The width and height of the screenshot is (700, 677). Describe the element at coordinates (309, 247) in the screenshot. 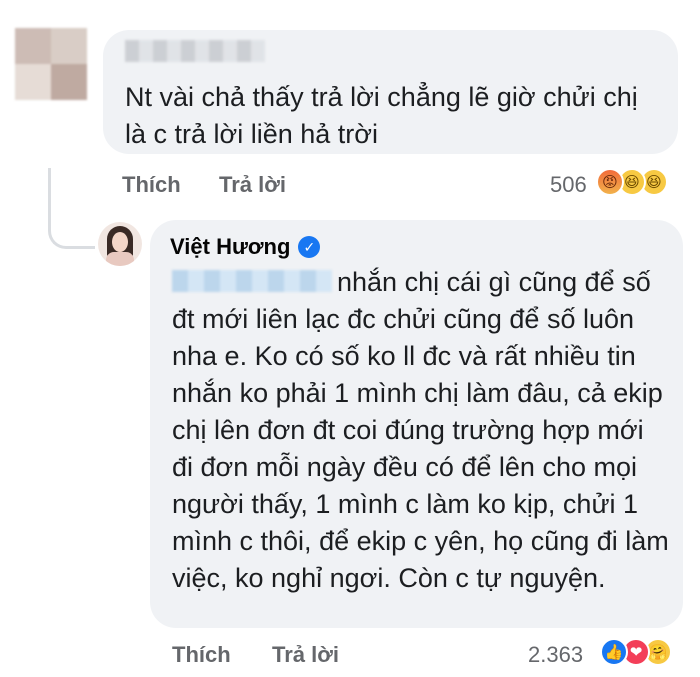

I see `verified-badge-icon: ✓` at that location.